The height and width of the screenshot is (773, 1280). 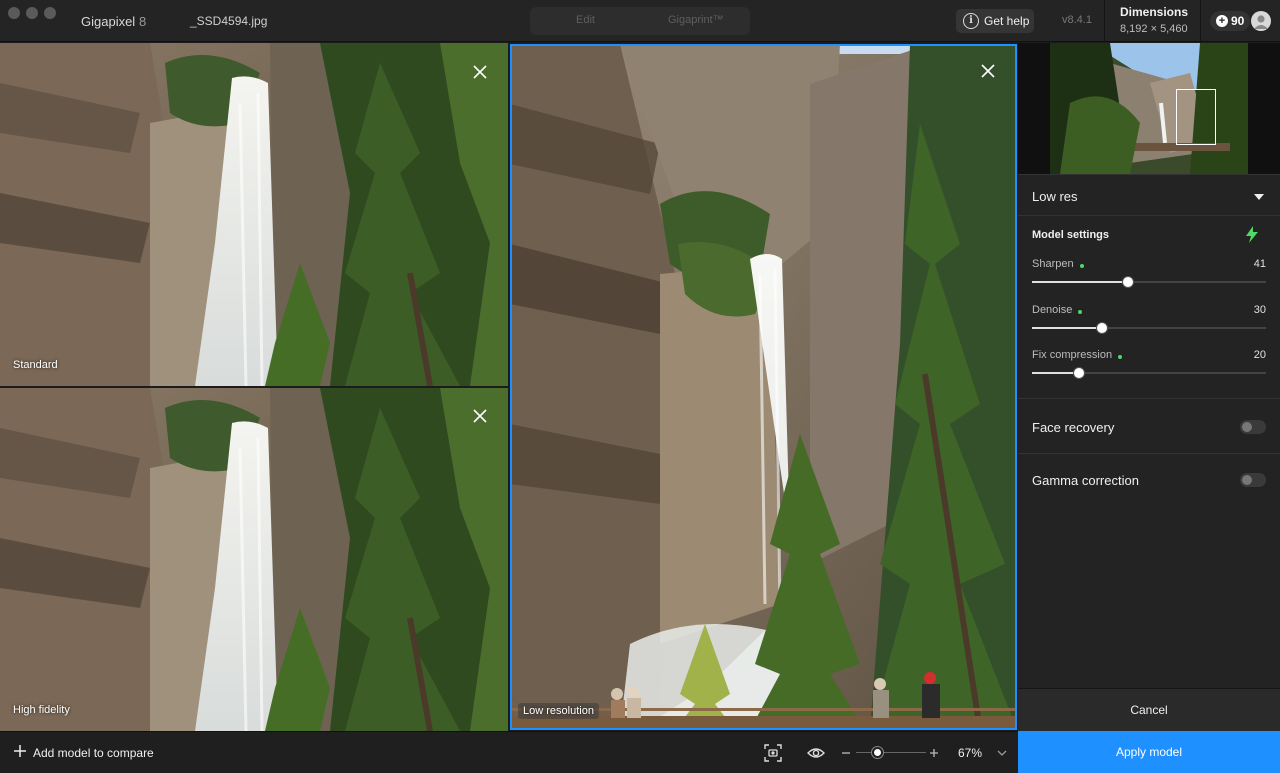 I want to click on cancel-button: Cancel, so click(x=1149, y=709).